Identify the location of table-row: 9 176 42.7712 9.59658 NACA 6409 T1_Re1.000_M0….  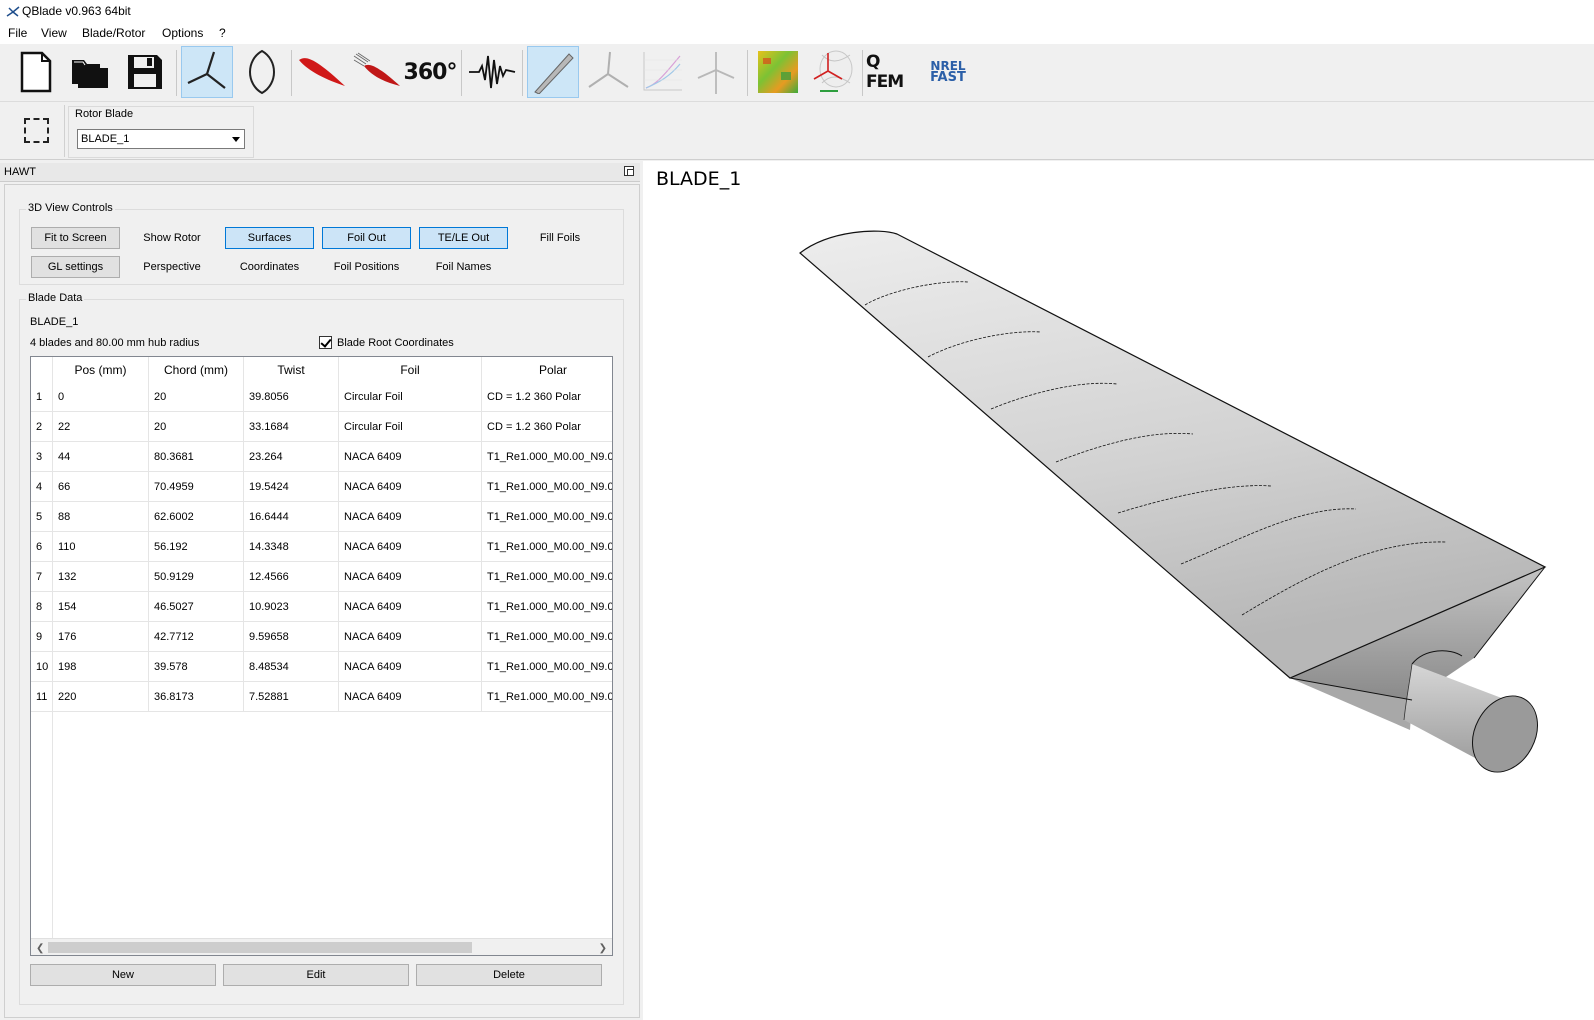
(321, 637).